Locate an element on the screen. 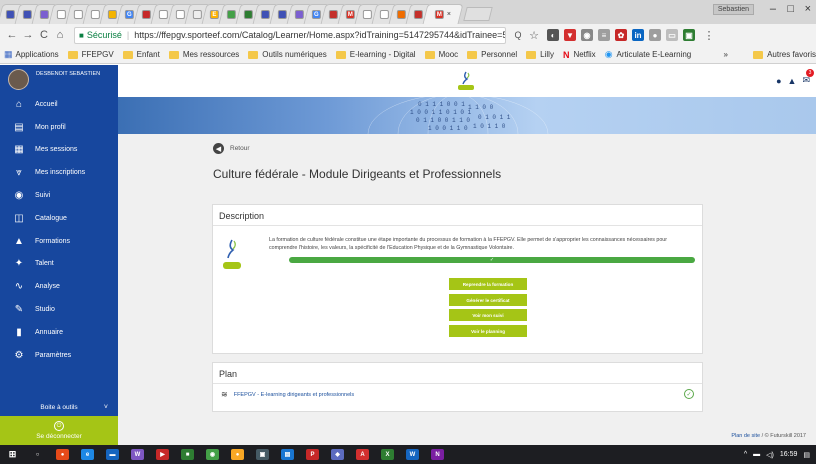 The width and height of the screenshot is (816, 464). sidebar-item-label: Accueil is located at coordinates (46, 104).